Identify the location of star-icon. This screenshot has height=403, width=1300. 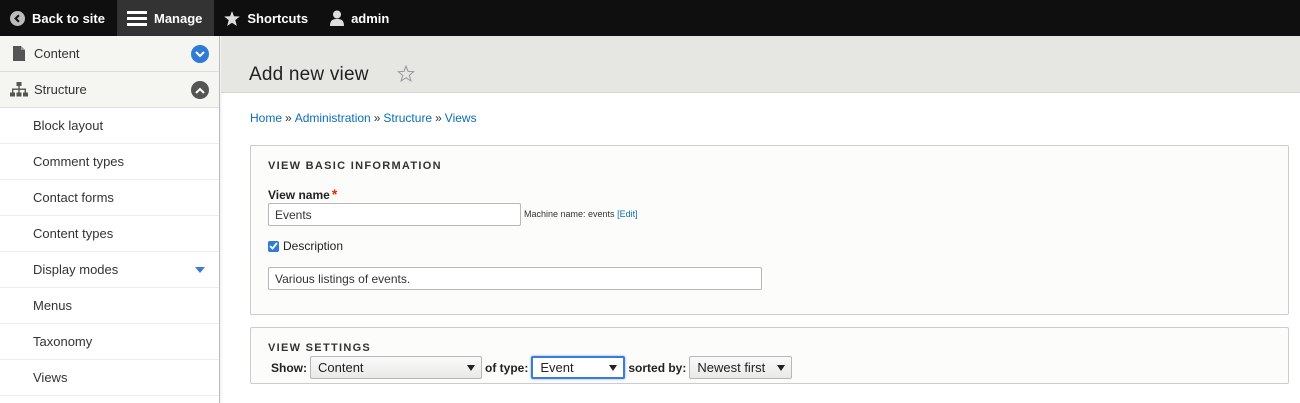
(232, 18).